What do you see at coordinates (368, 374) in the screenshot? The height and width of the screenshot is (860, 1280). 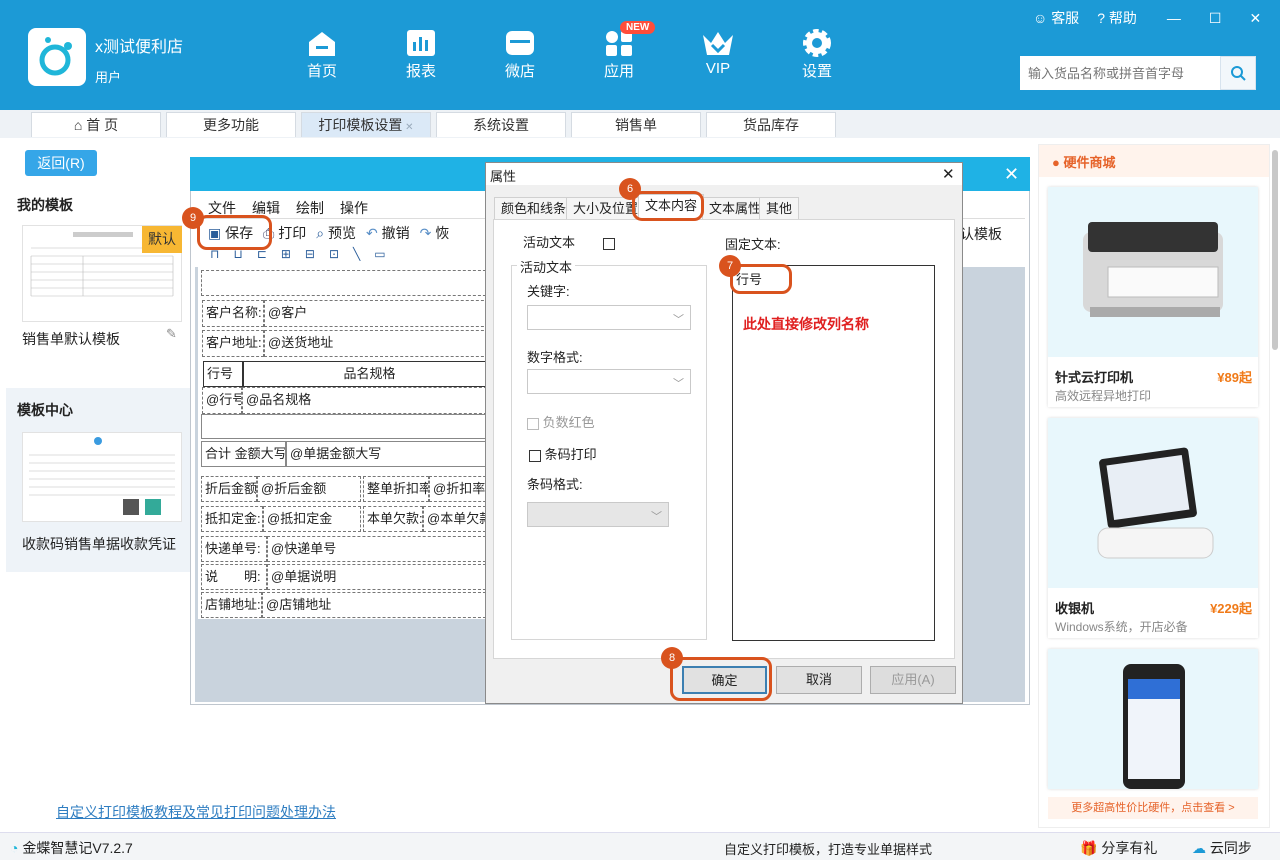 I see `field-spec-header: 品名规格` at bounding box center [368, 374].